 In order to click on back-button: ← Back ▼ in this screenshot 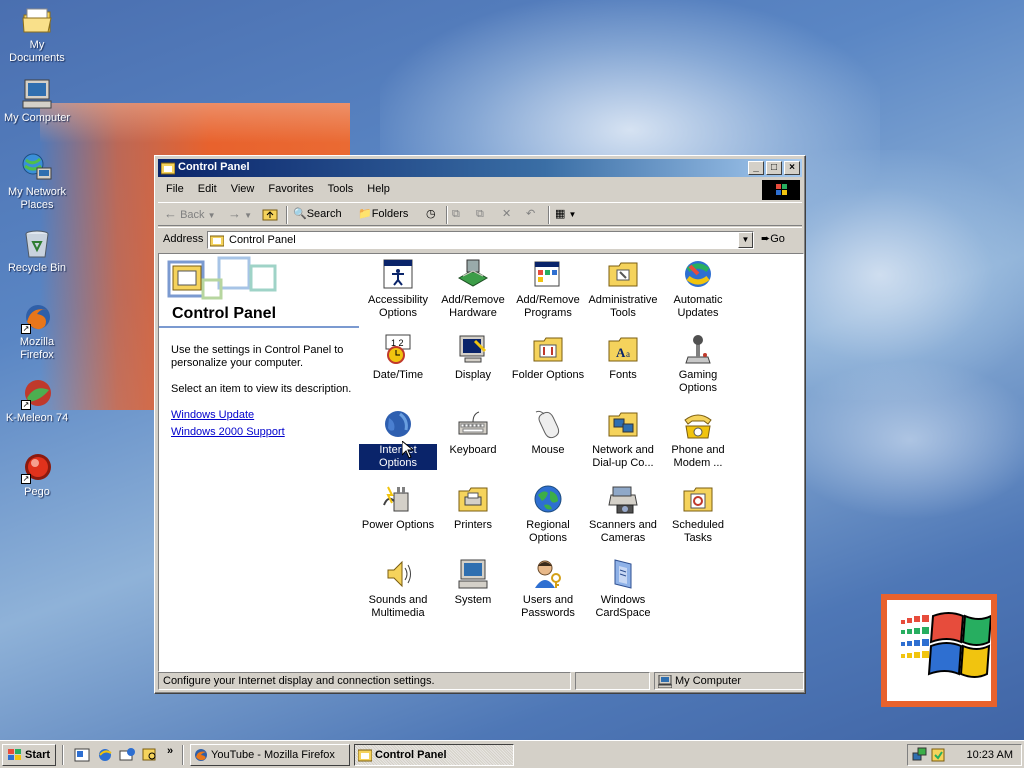, I will do `click(190, 215)`.